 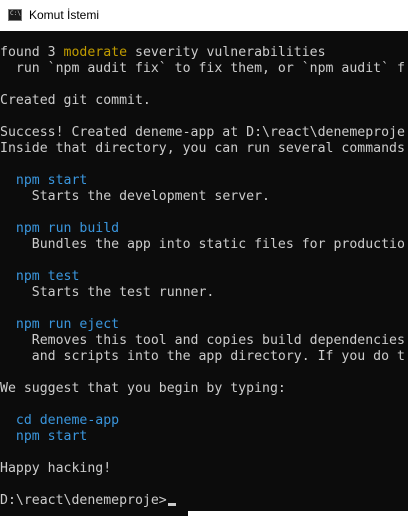 What do you see at coordinates (95, 52) in the screenshot?
I see `audit-severity-level: moderate` at bounding box center [95, 52].